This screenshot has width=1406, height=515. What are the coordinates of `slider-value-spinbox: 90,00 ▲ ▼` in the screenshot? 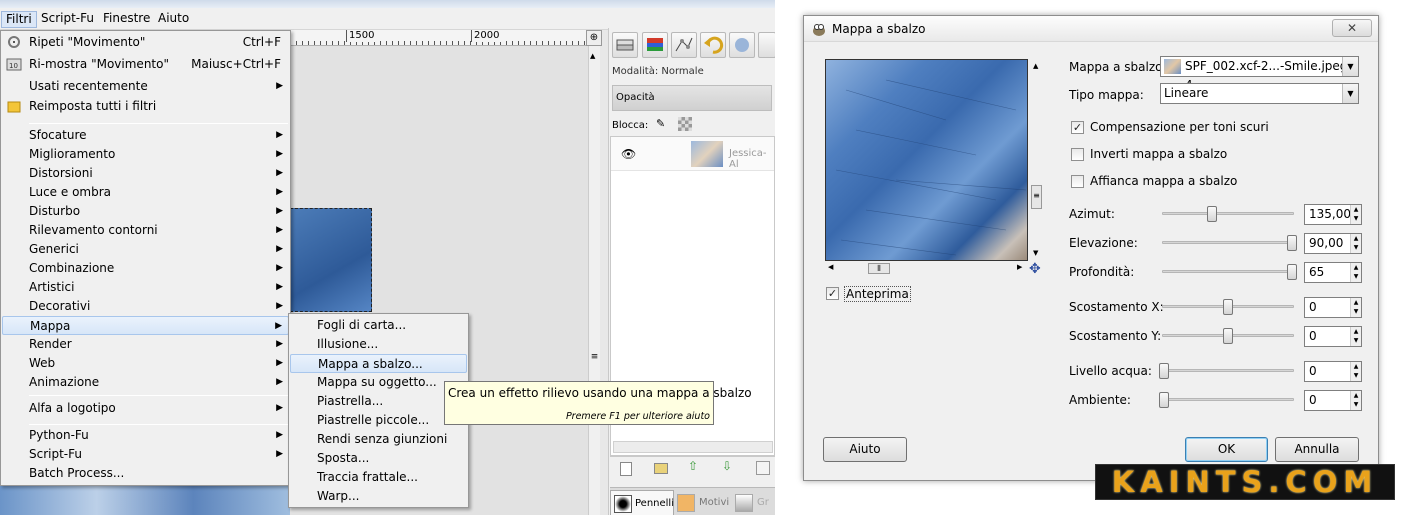 It's located at (1333, 243).